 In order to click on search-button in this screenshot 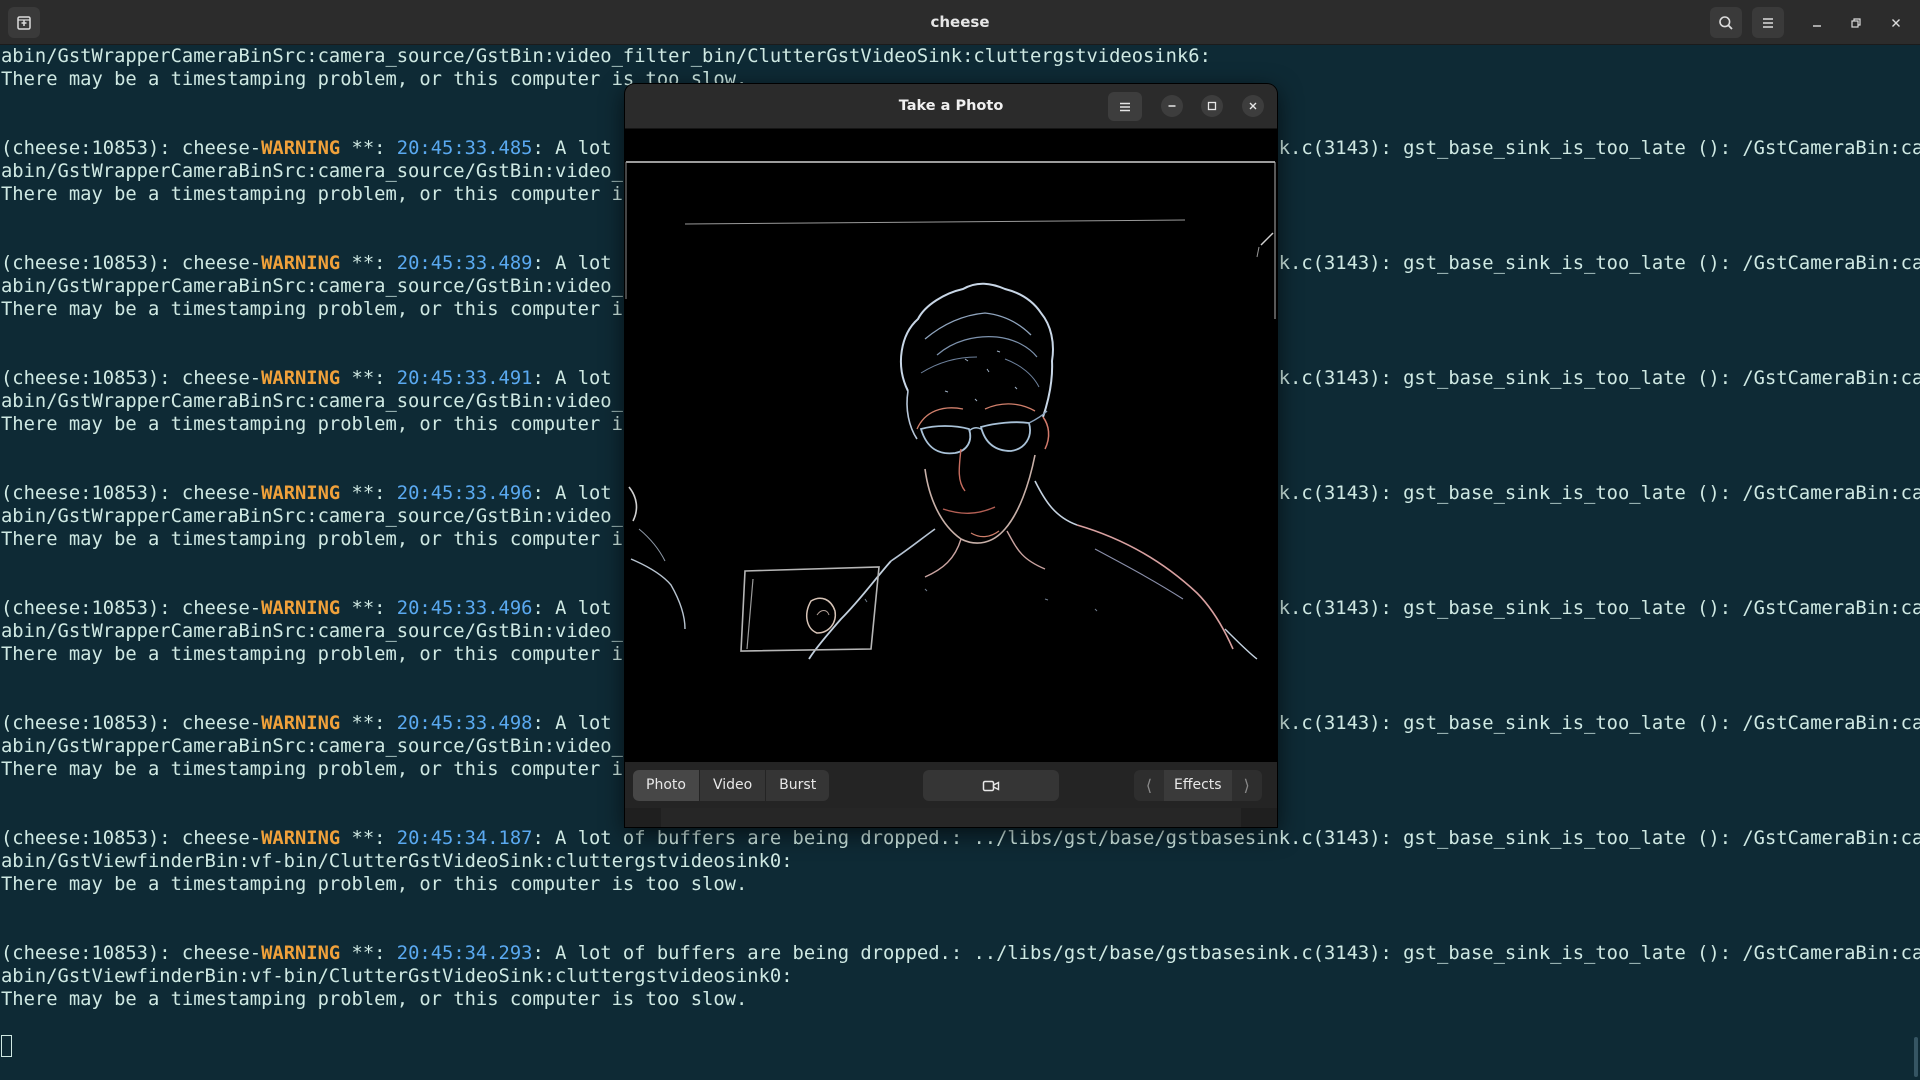, I will do `click(1726, 22)`.